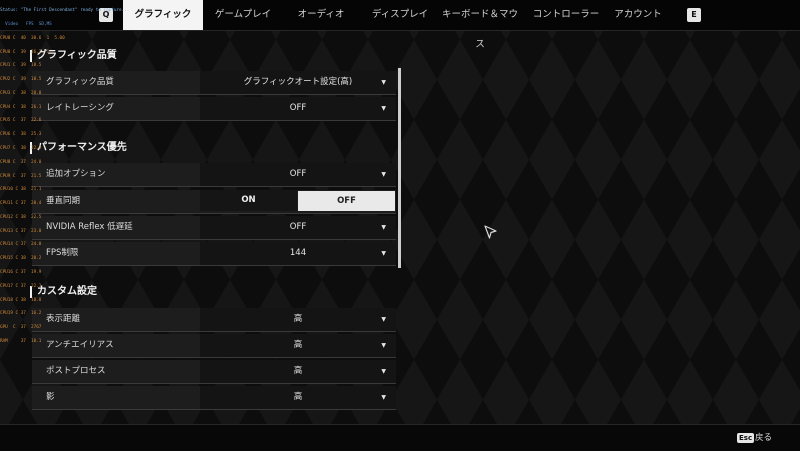 Image resolution: width=800 pixels, height=451 pixels. Describe the element at coordinates (21, 107) in the screenshot. I see `overlay-line: CPU4 C 38 26.1` at that location.